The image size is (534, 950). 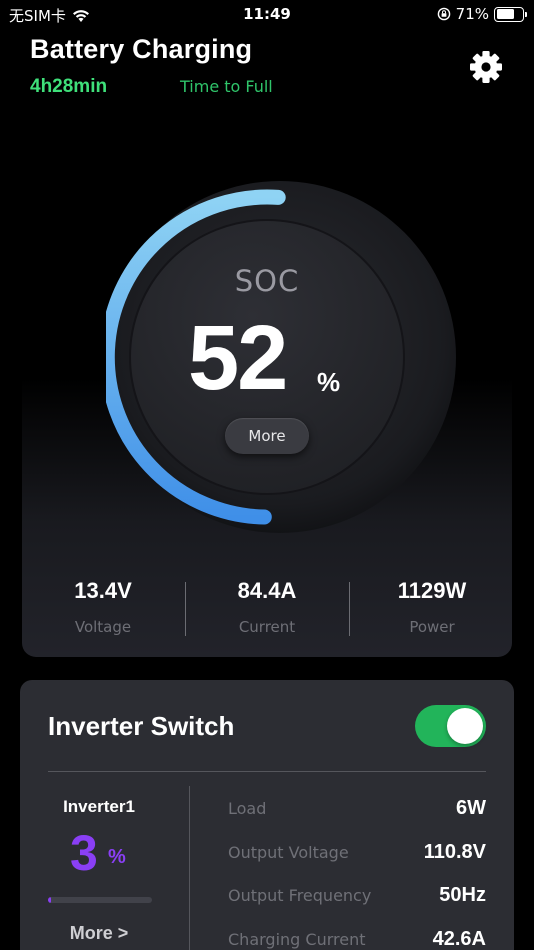 What do you see at coordinates (247, 808) in the screenshot?
I see `row-label: Load` at bounding box center [247, 808].